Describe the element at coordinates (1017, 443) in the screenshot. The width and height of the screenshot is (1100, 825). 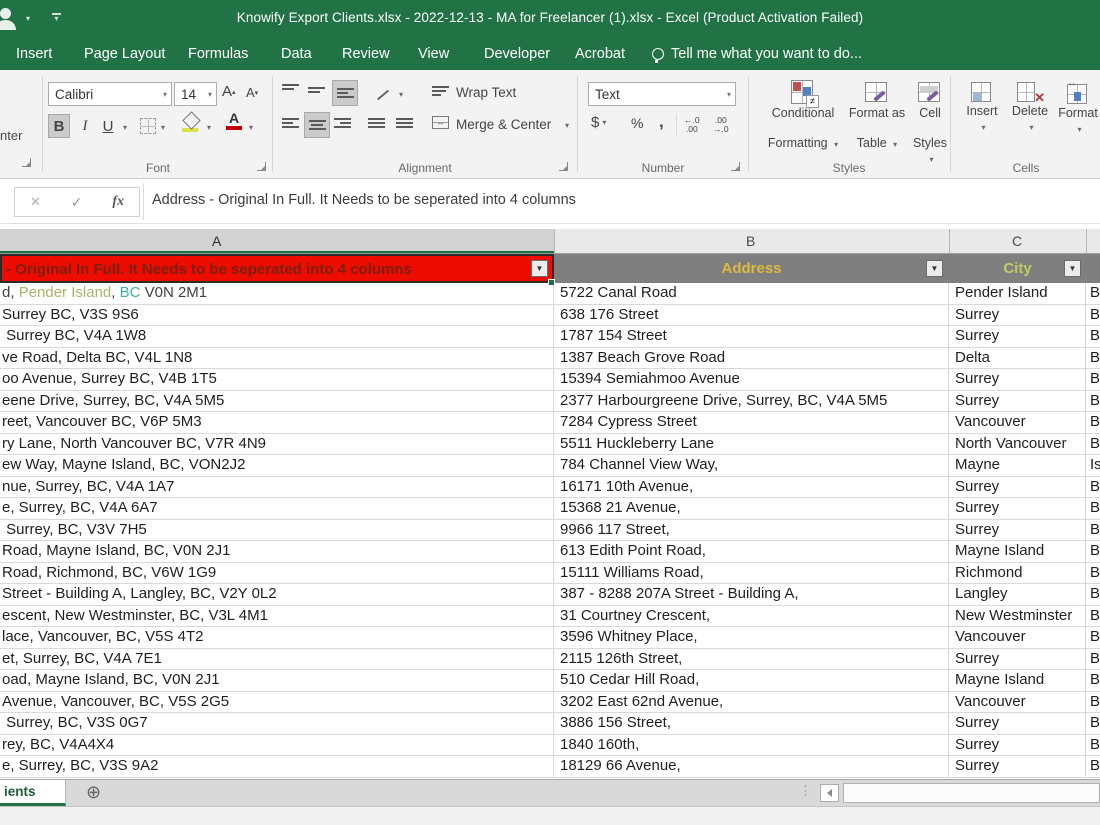
I see `cell-c: North Vancouver` at that location.